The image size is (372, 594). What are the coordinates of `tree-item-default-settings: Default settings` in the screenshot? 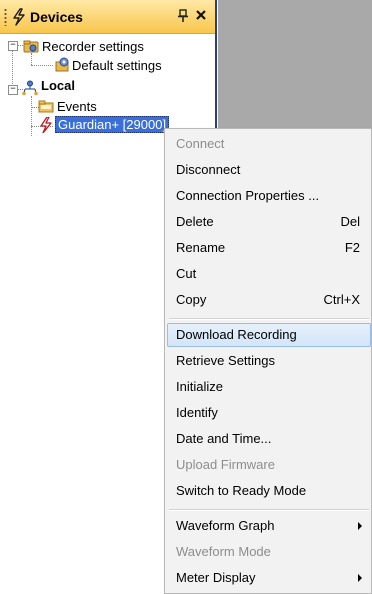 It's located at (117, 65).